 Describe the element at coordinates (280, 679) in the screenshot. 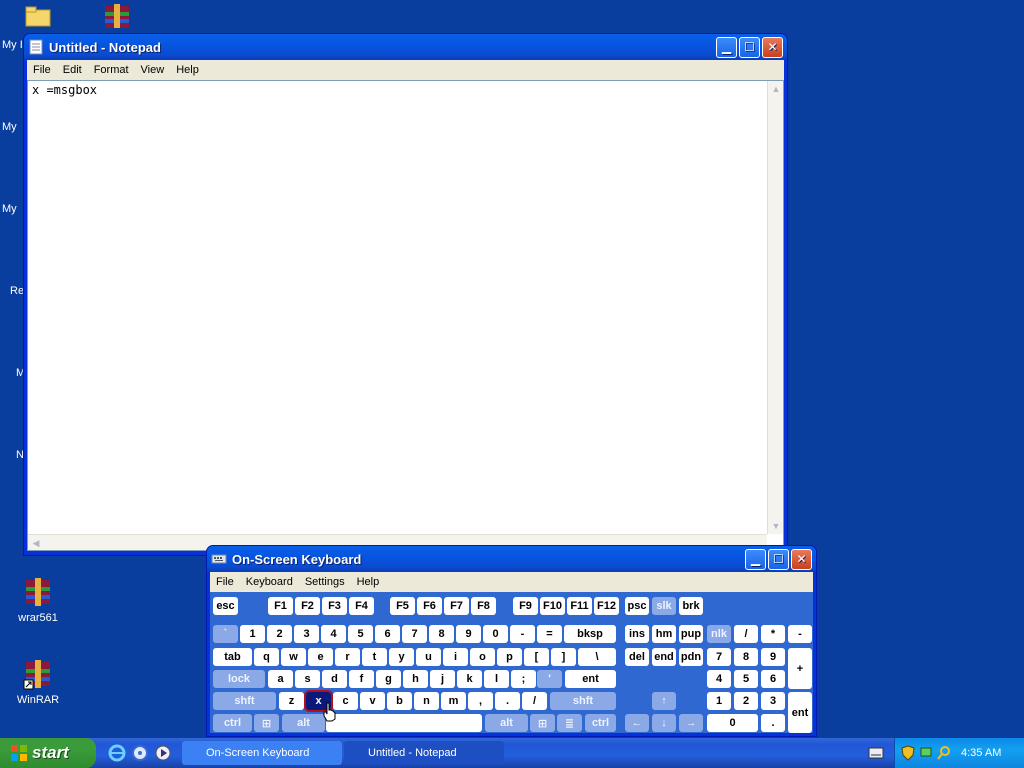

I see `key-a: a` at that location.